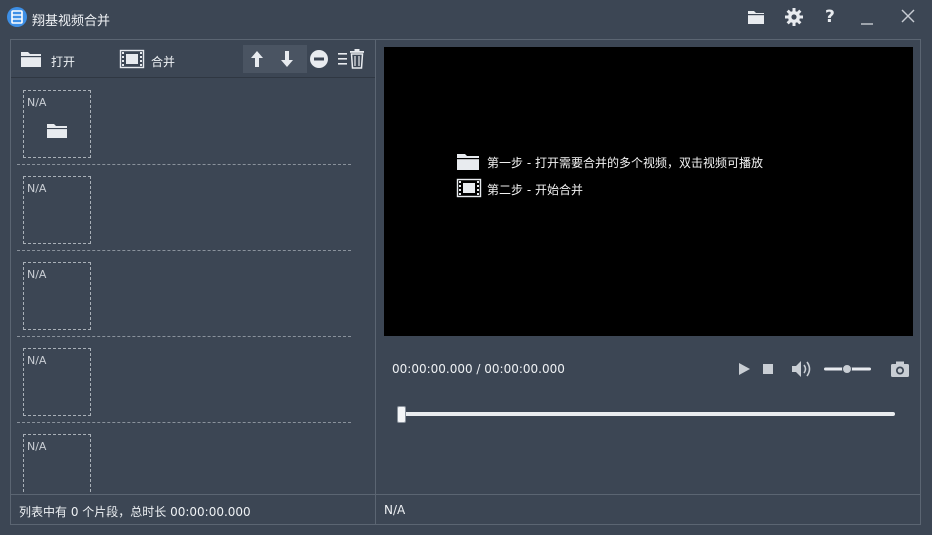 Image resolution: width=932 pixels, height=535 pixels. I want to click on status-bar-left: 列表中有 0 个片段，总时长 00:00:00.000, so click(193, 509).